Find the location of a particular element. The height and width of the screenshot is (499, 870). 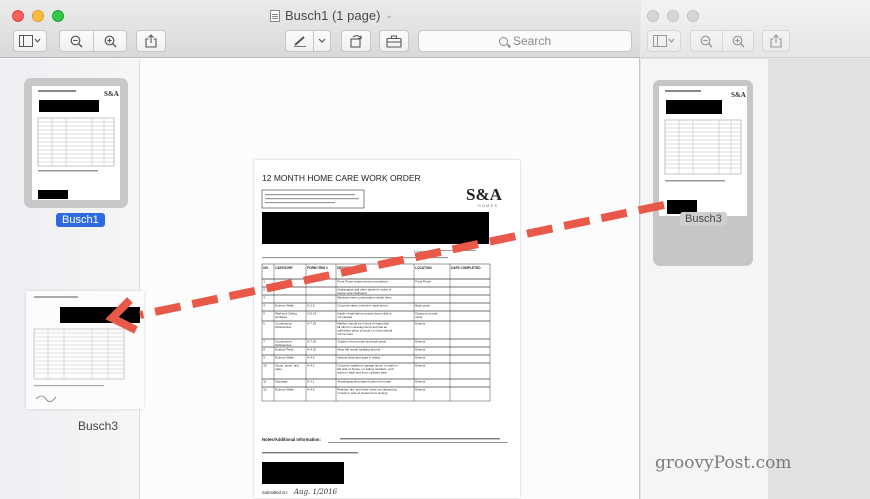

table-cell: 9 is located at coordinates (264, 358).